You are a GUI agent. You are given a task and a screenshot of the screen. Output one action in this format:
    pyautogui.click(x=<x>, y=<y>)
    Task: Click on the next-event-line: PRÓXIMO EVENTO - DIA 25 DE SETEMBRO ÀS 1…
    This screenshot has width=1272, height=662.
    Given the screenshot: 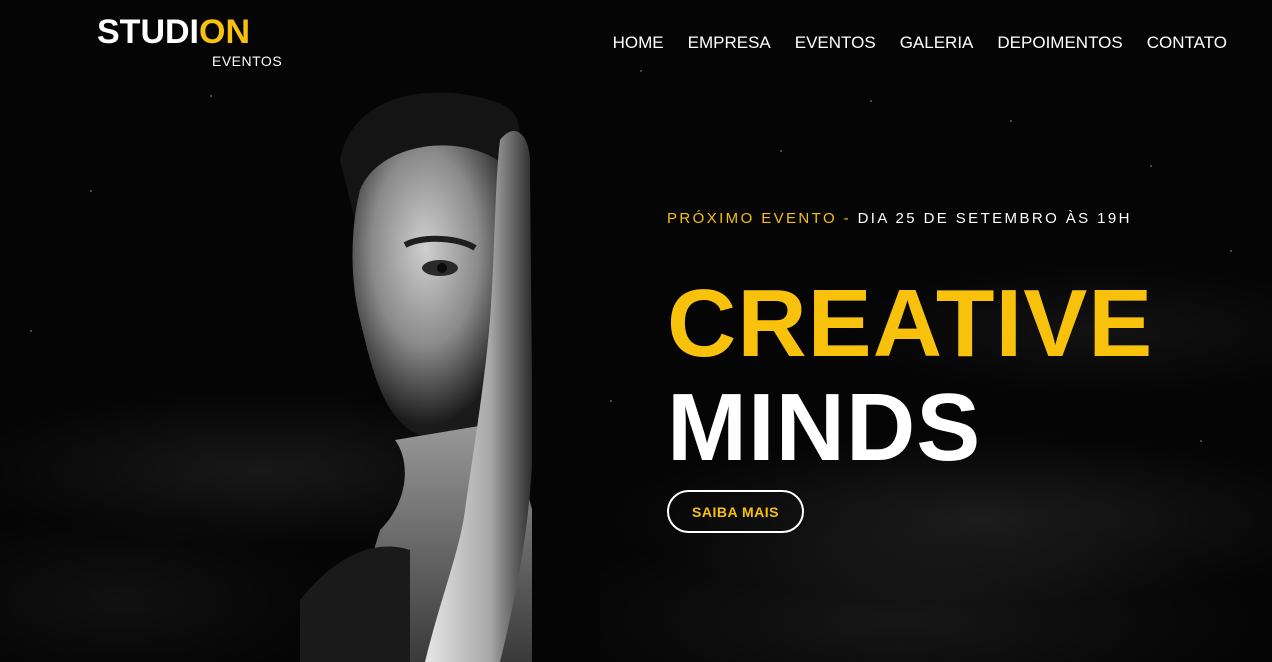 What is the action you would take?
    pyautogui.click(x=957, y=219)
    